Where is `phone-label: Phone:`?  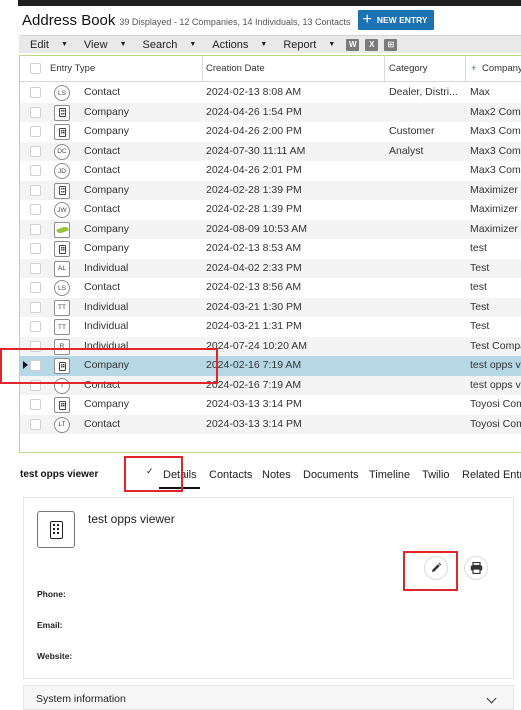
phone-label: Phone: is located at coordinates (51, 594).